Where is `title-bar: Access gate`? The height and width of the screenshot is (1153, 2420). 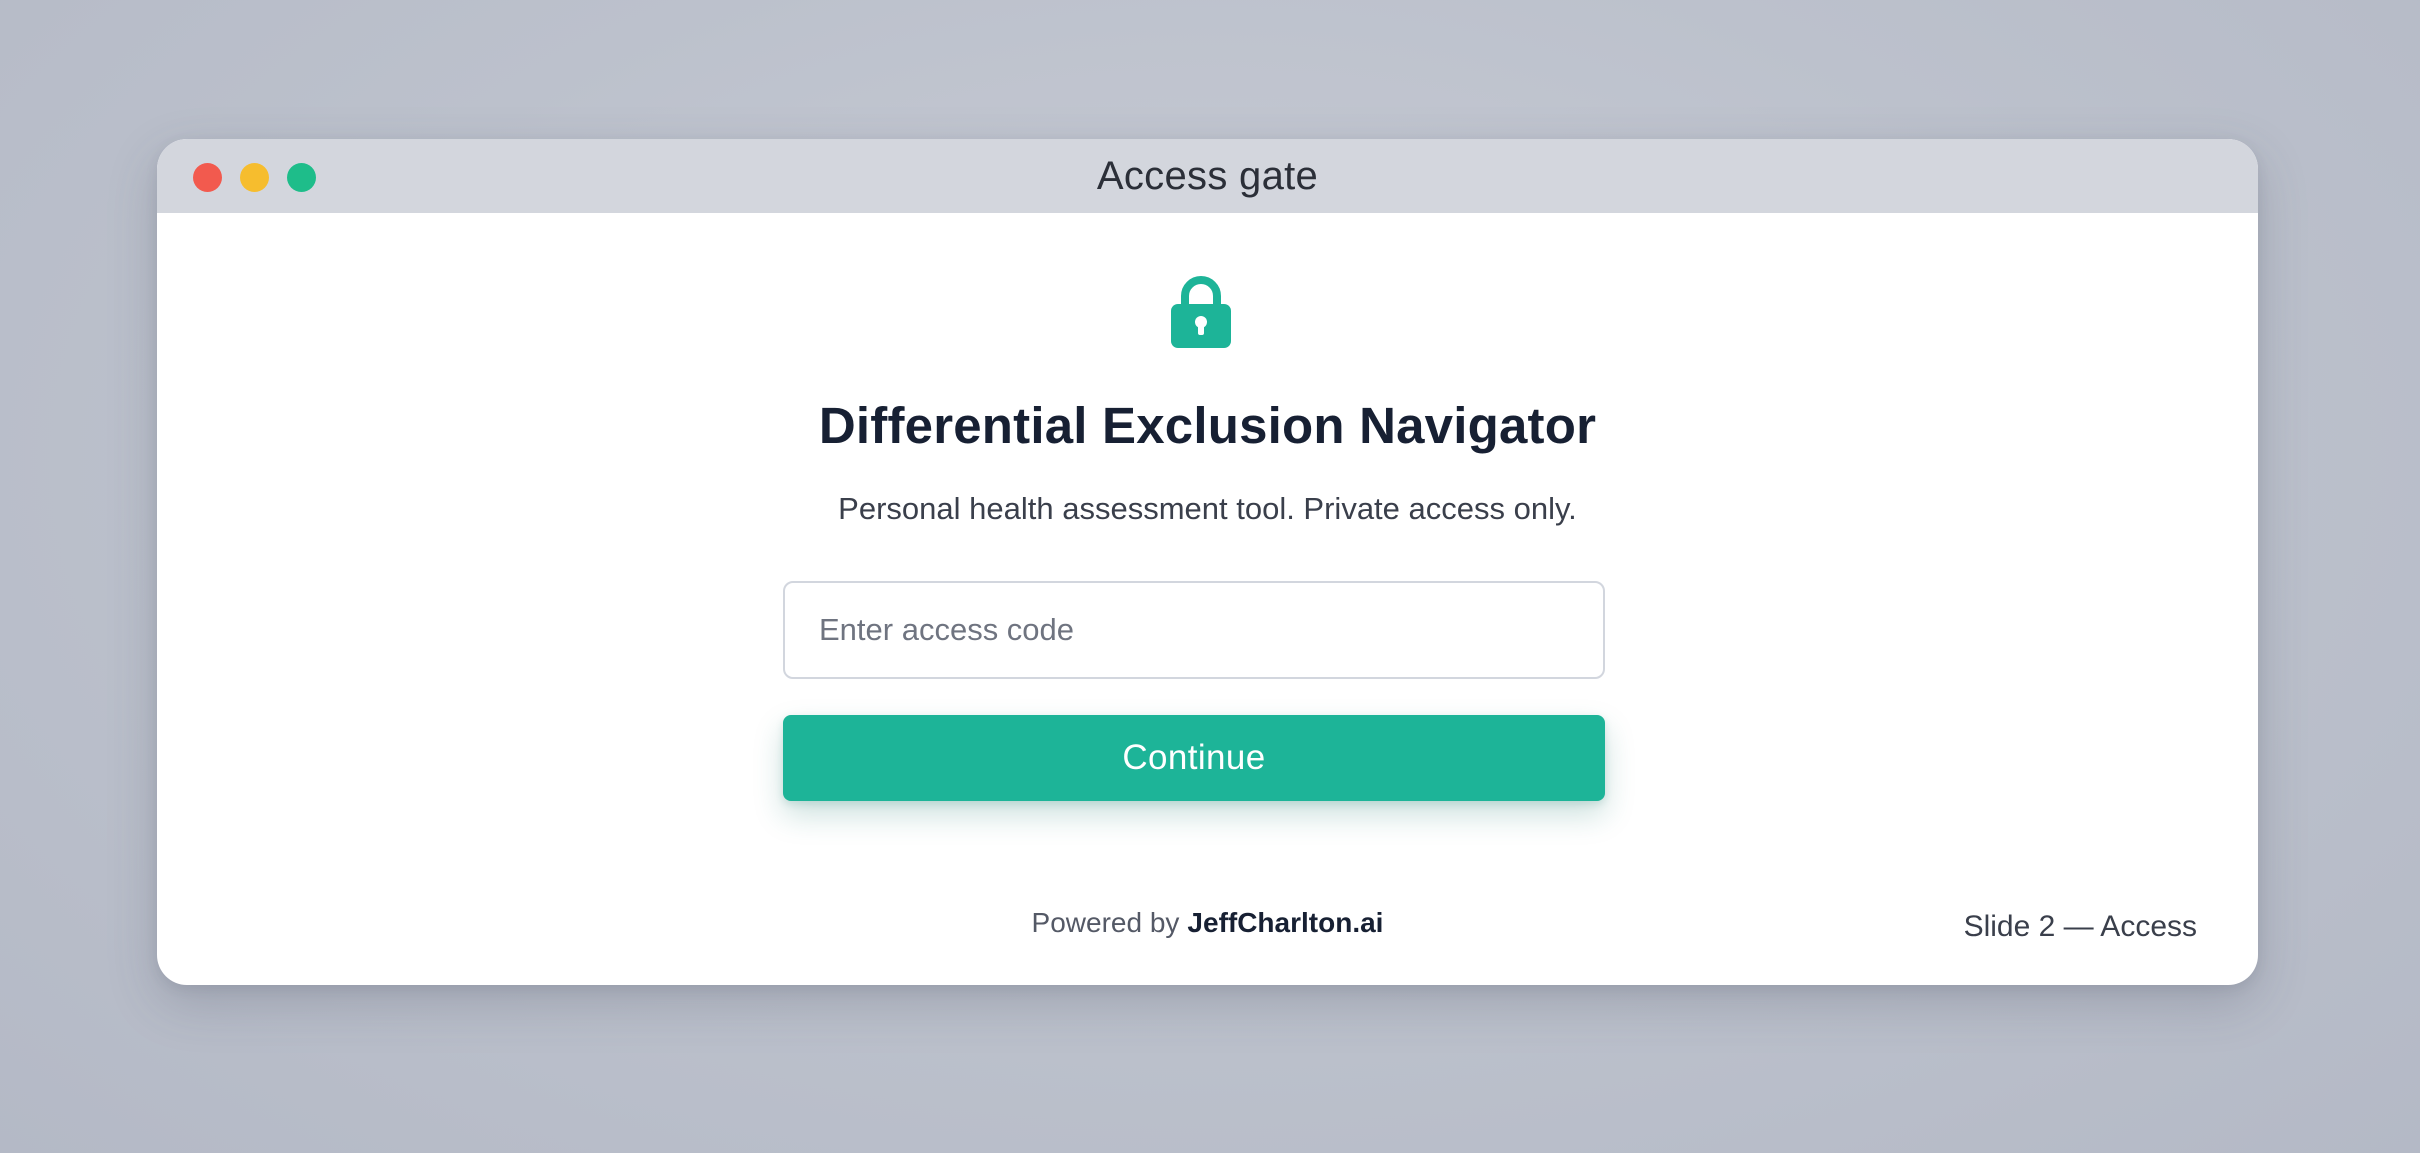 title-bar: Access gate is located at coordinates (1207, 176).